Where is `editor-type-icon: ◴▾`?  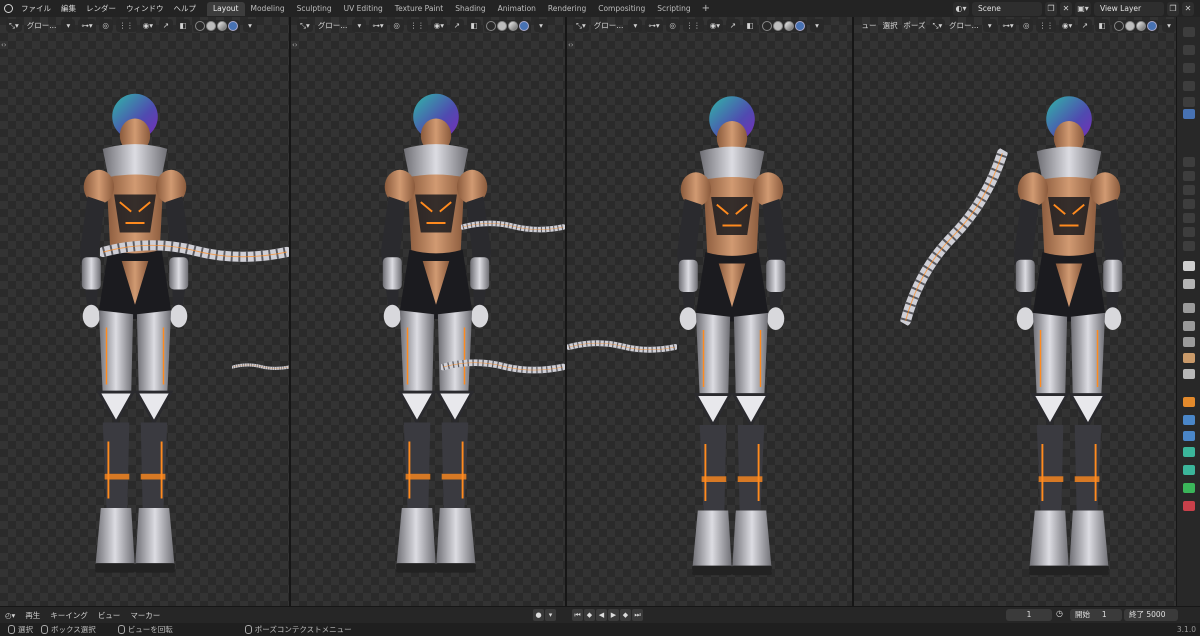 editor-type-icon: ◴▾ is located at coordinates (10, 615).